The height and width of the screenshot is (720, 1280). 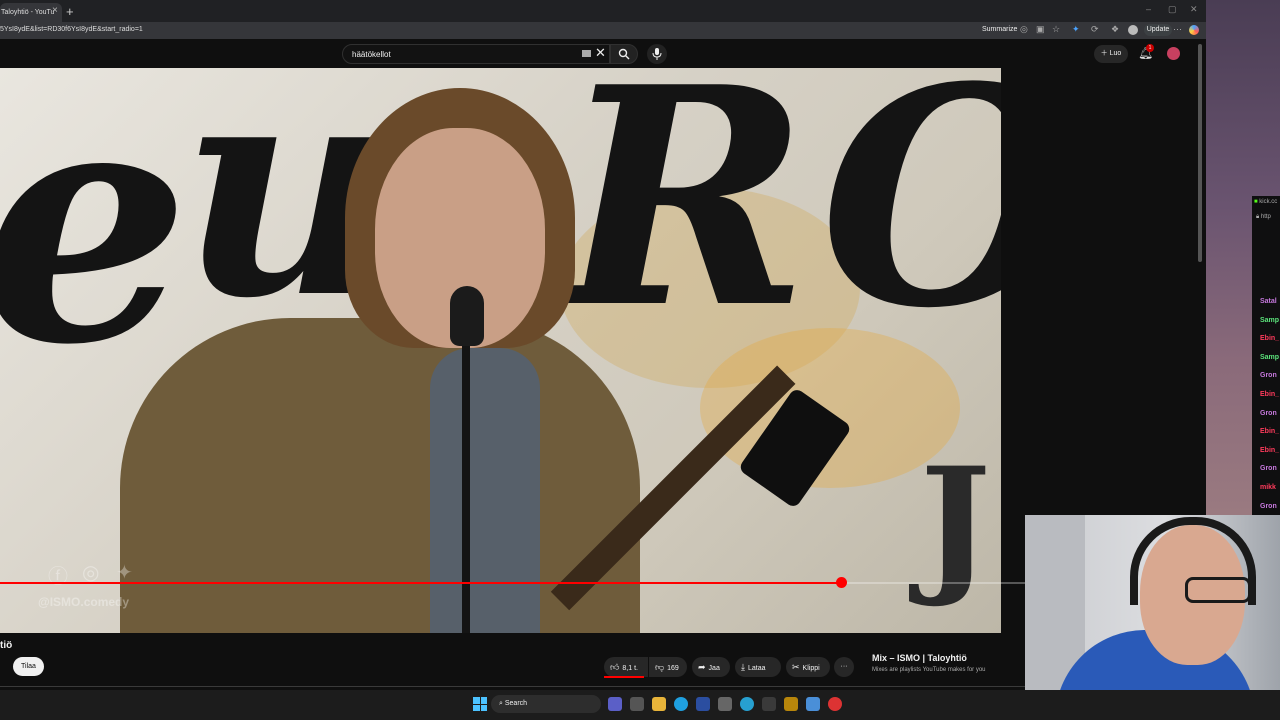 I want to click on browser-menu-icon: ⋯, so click(x=1177, y=29).